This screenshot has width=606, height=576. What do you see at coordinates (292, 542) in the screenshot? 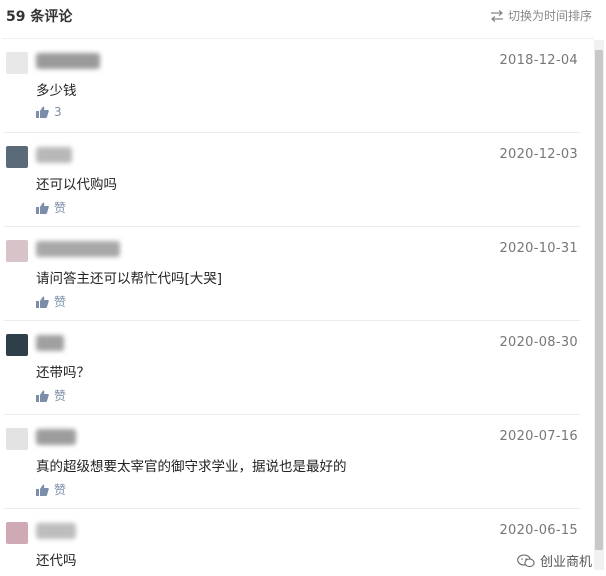
I see `comment-item: 2020-06-15 还代吗` at bounding box center [292, 542].